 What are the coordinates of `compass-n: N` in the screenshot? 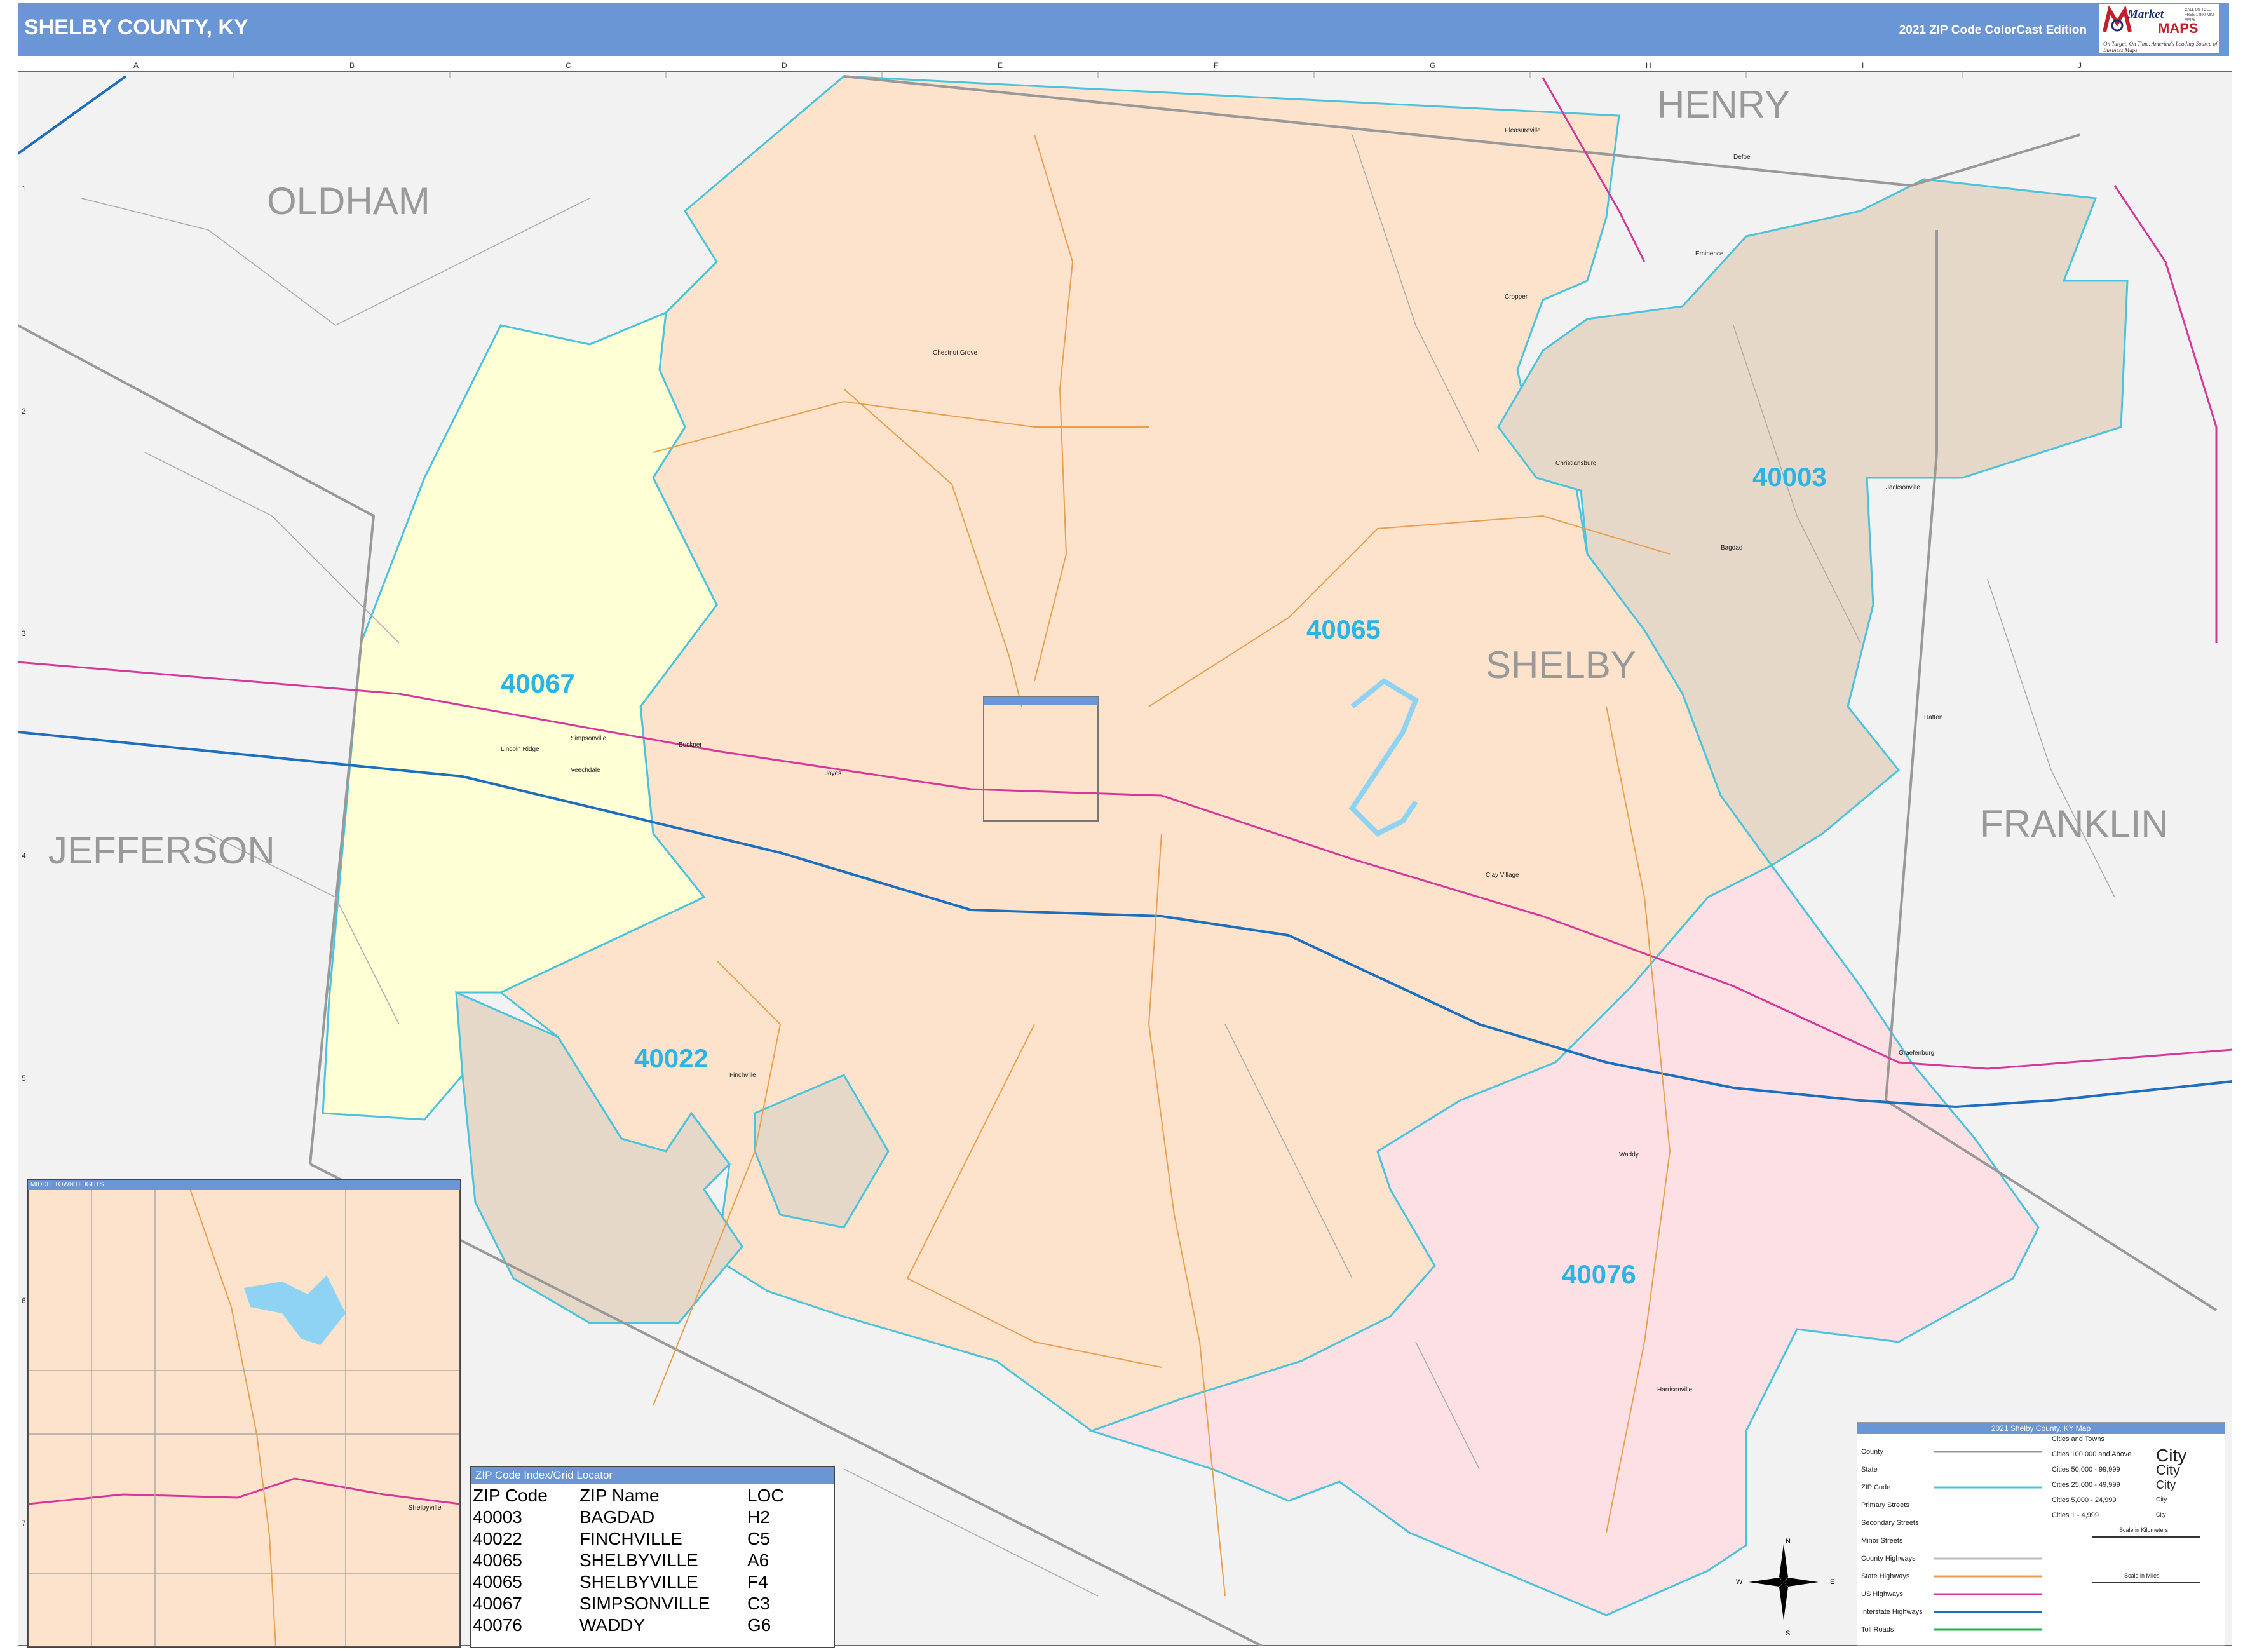 It's located at (1788, 1541).